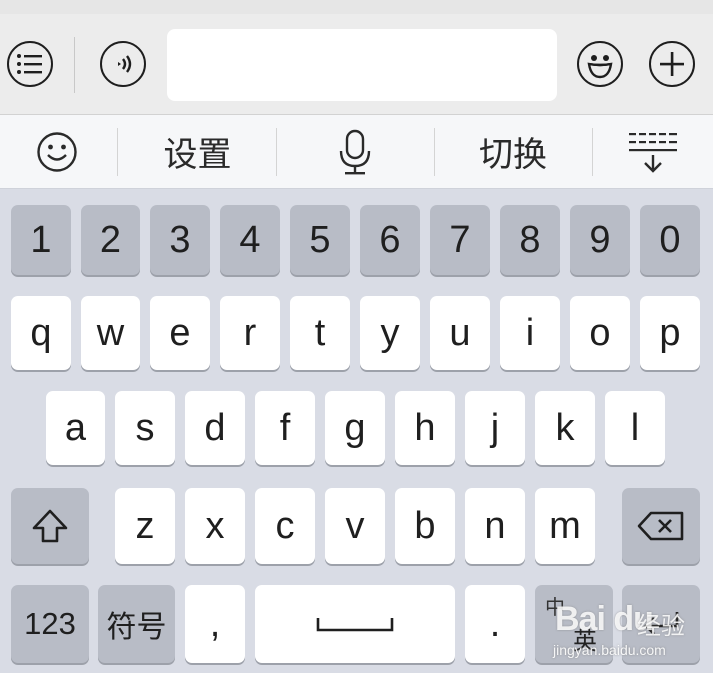 The height and width of the screenshot is (673, 713). What do you see at coordinates (460, 240) in the screenshot?
I see `key-7: 7` at bounding box center [460, 240].